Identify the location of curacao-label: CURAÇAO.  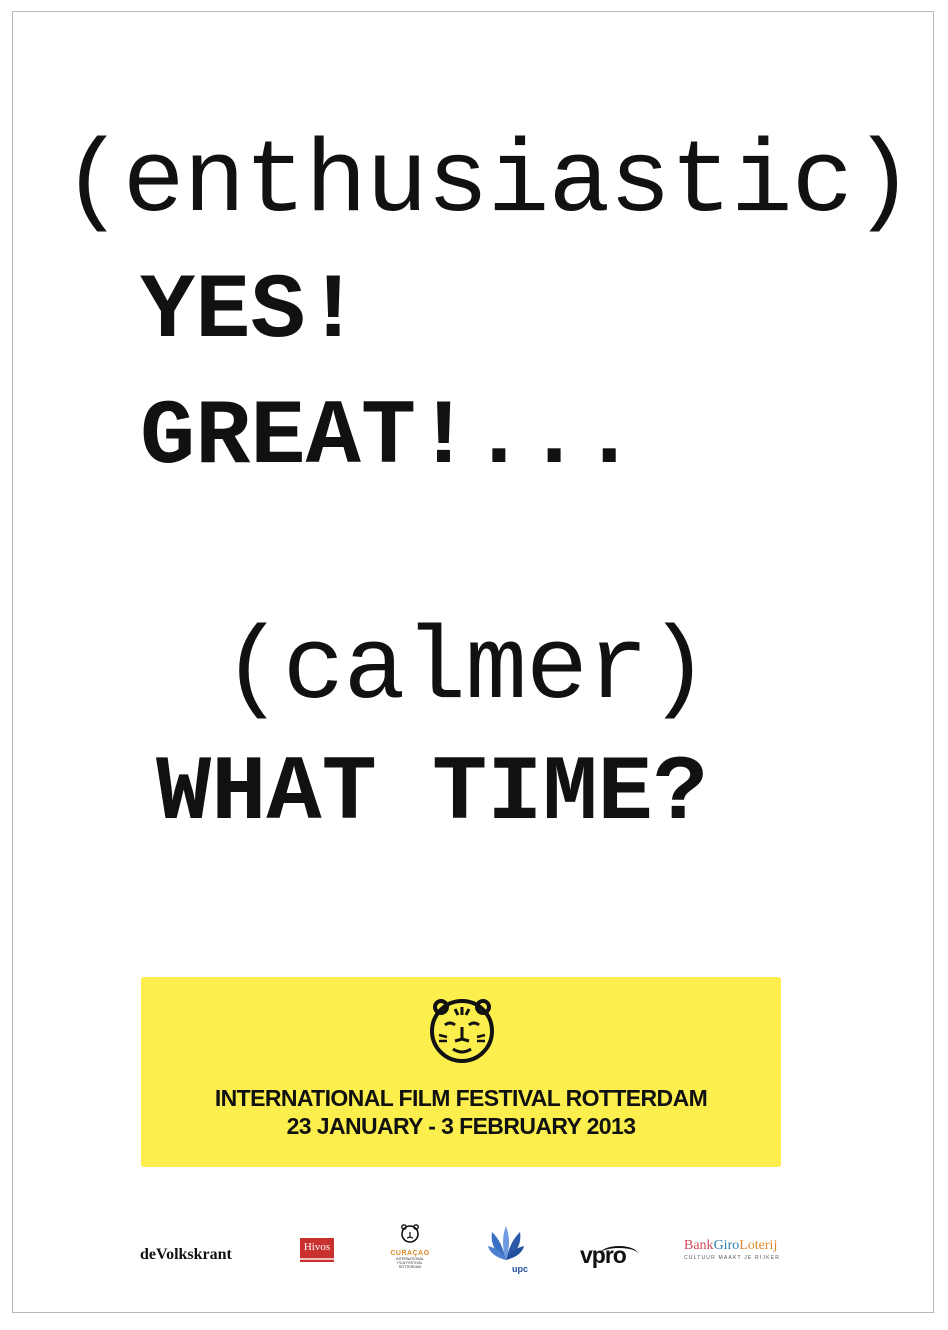
(410, 1253).